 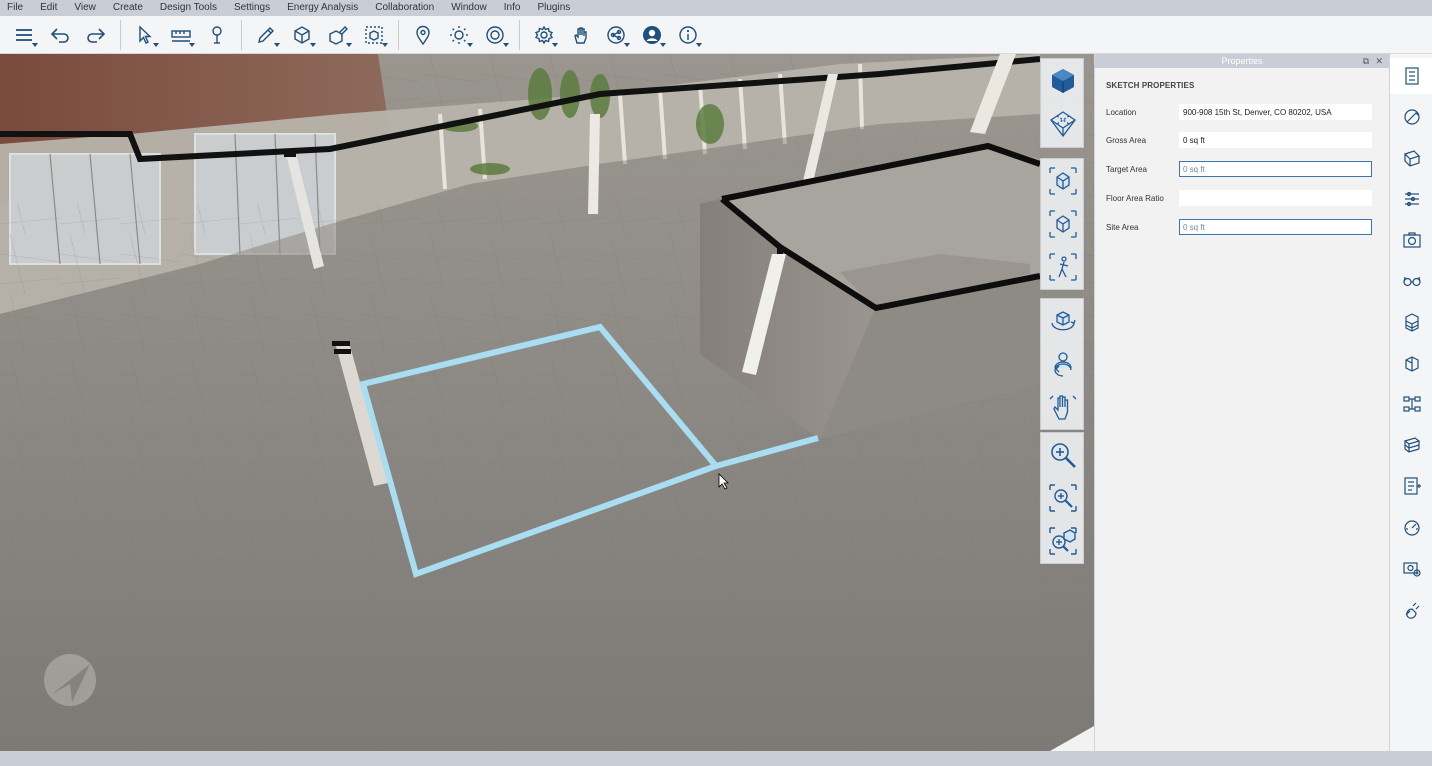 What do you see at coordinates (128, 8) in the screenshot?
I see `menu-create: Create` at bounding box center [128, 8].